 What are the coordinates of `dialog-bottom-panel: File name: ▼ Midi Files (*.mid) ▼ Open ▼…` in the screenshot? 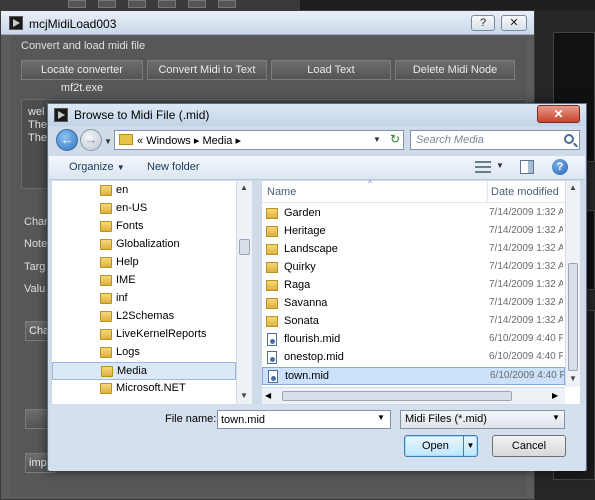 It's located at (317, 438).